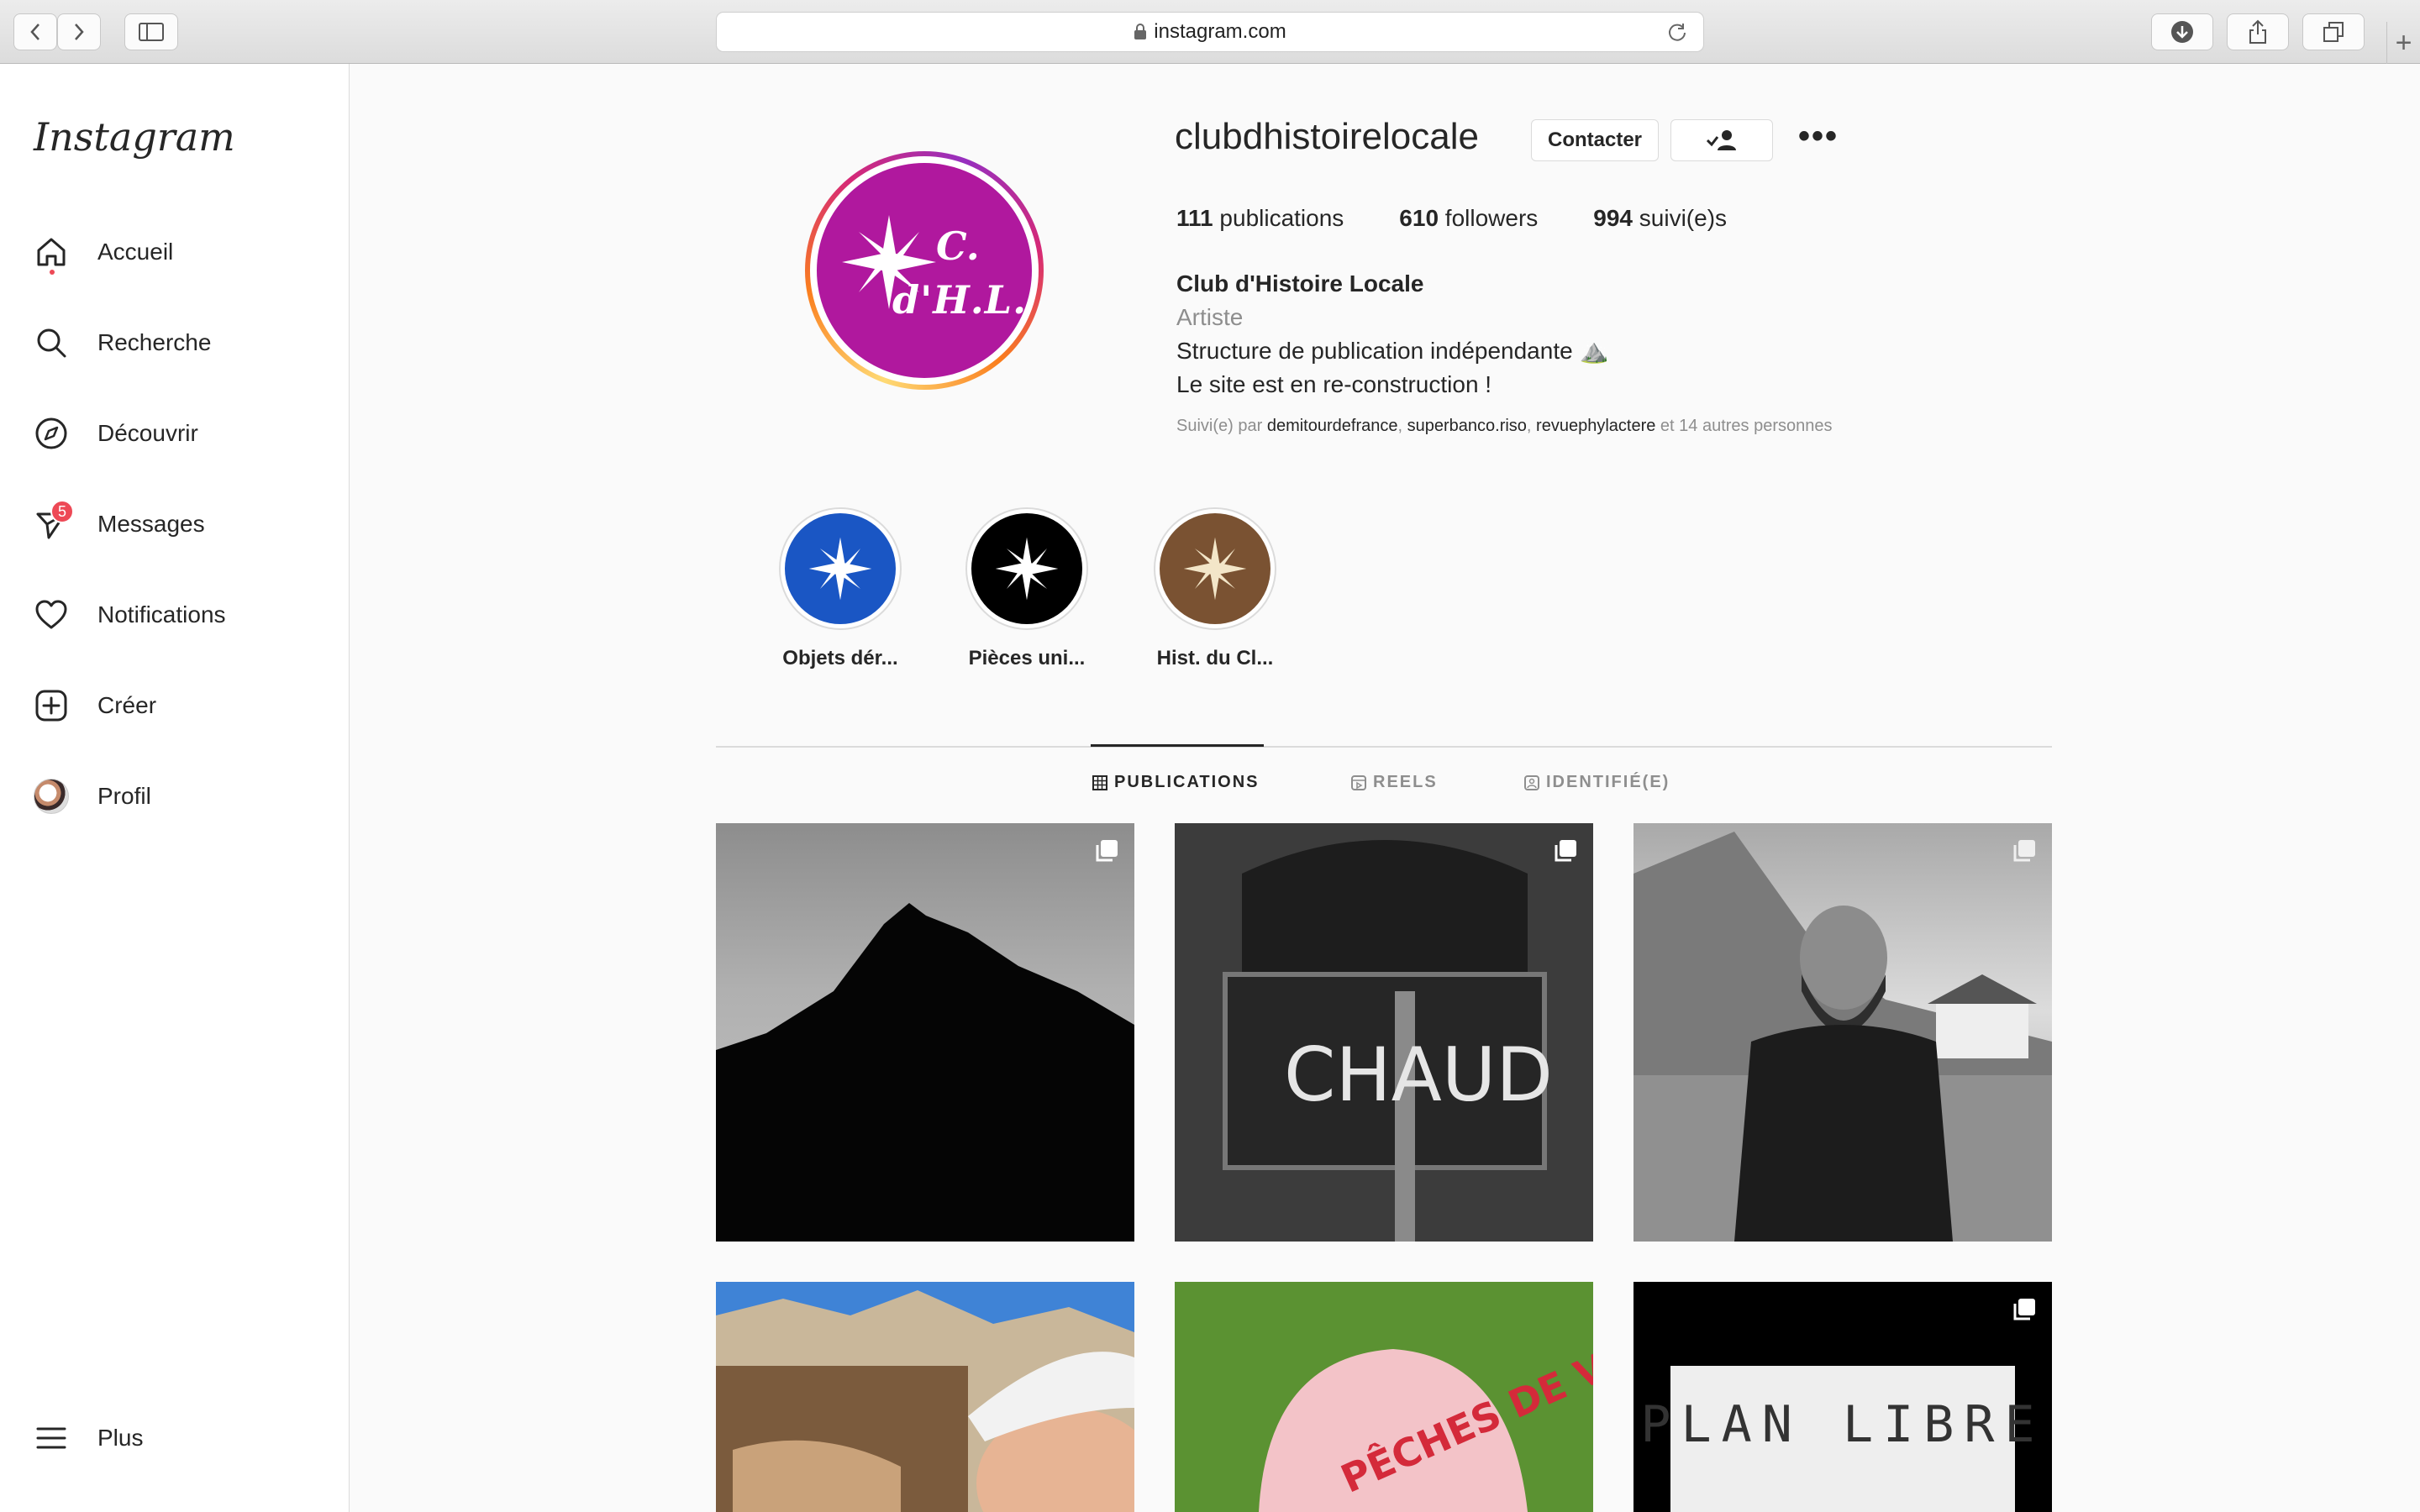 This screenshot has width=2420, height=1512. I want to click on sidebar-item-label: Plus, so click(120, 1438).